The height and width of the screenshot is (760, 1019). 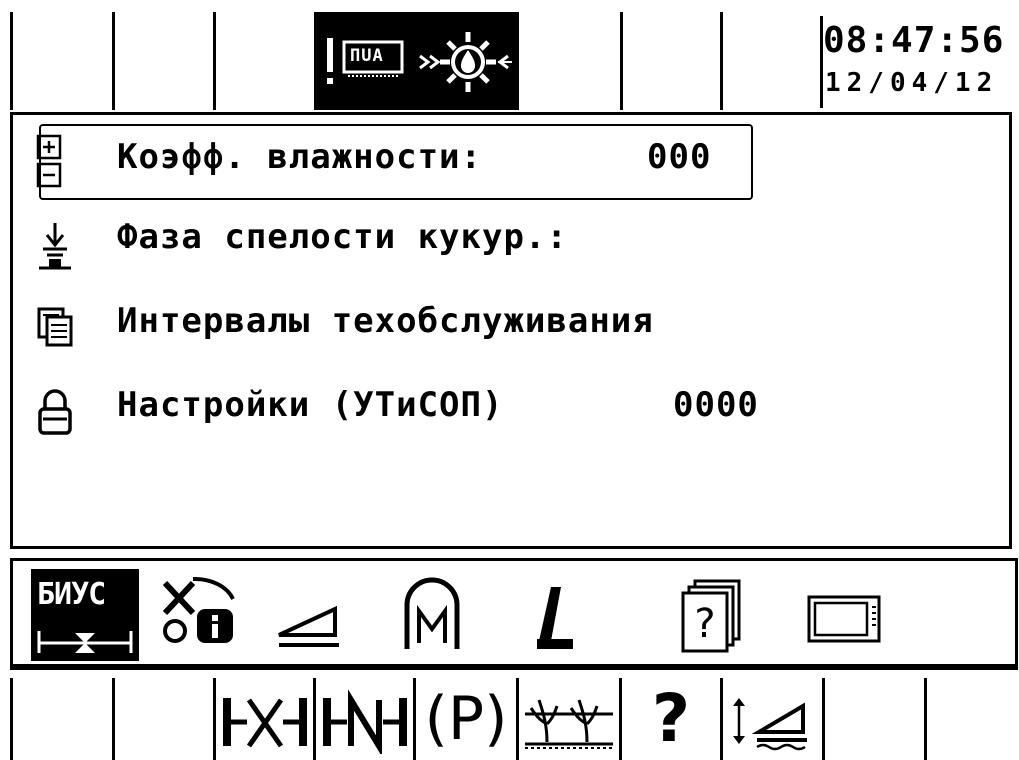 I want to click on softkey-help: ?, so click(x=671, y=719).